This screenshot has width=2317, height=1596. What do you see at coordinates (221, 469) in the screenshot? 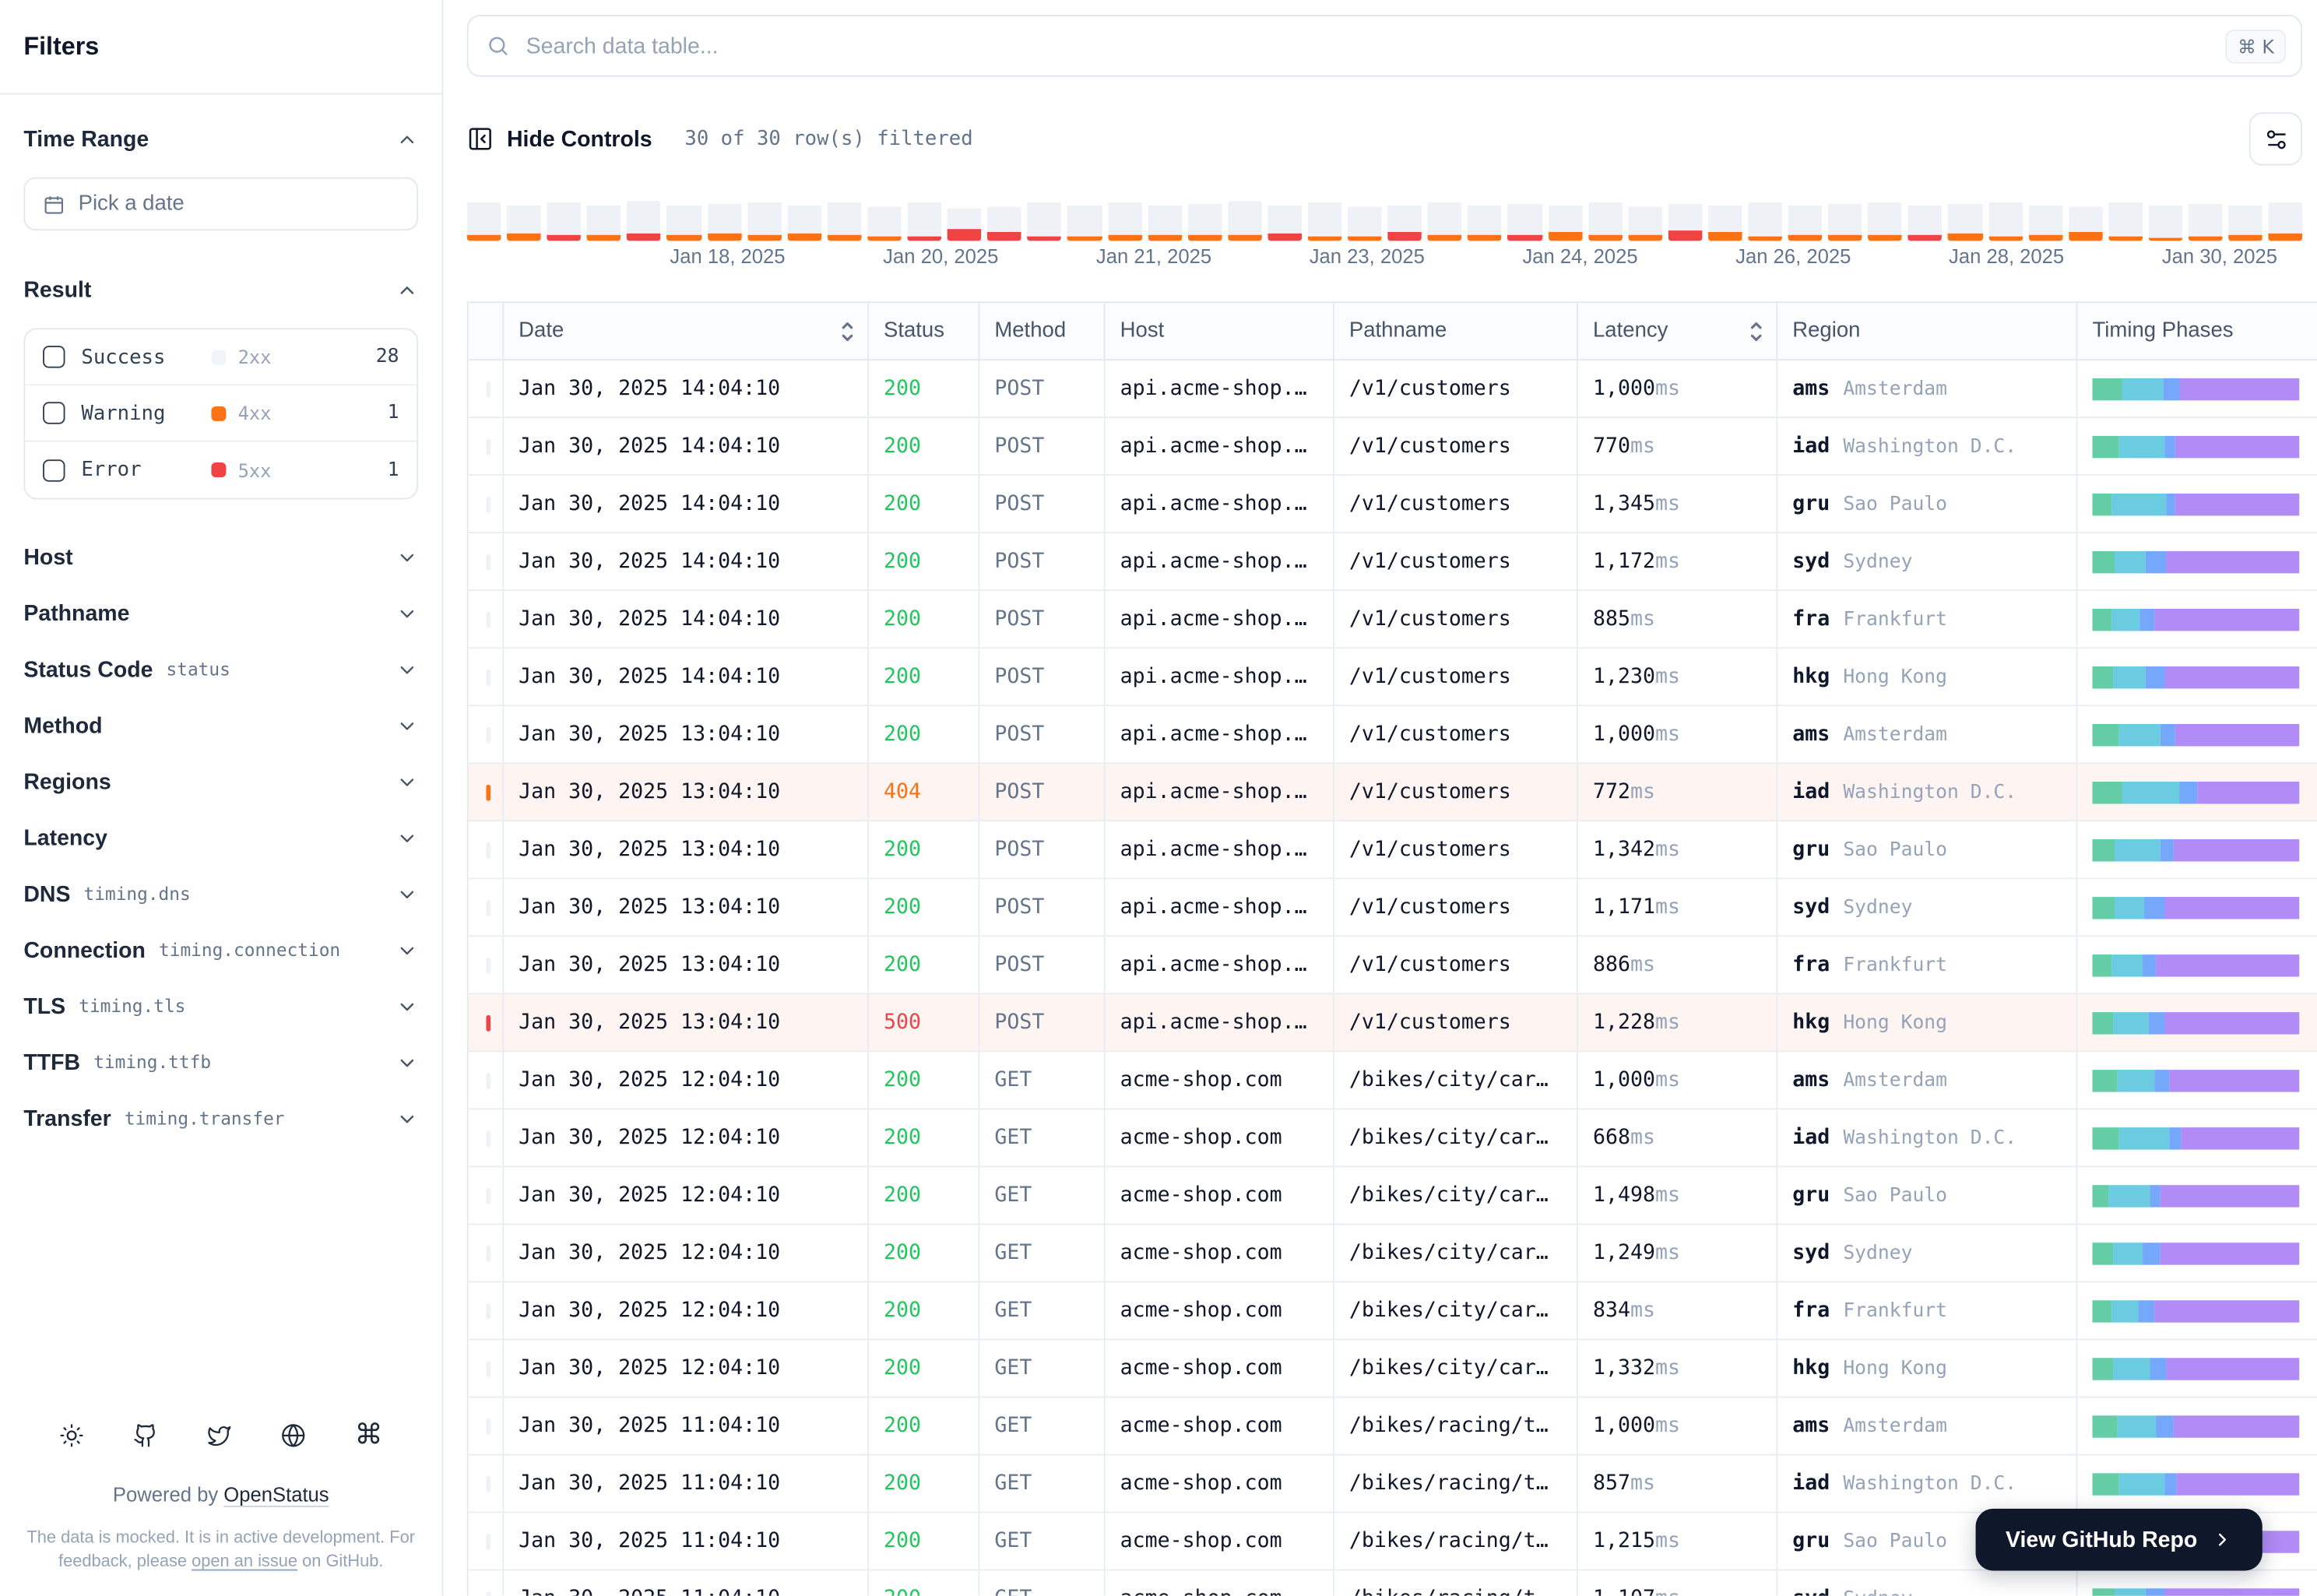
I see `result-item-error: Error 5xx 1` at bounding box center [221, 469].